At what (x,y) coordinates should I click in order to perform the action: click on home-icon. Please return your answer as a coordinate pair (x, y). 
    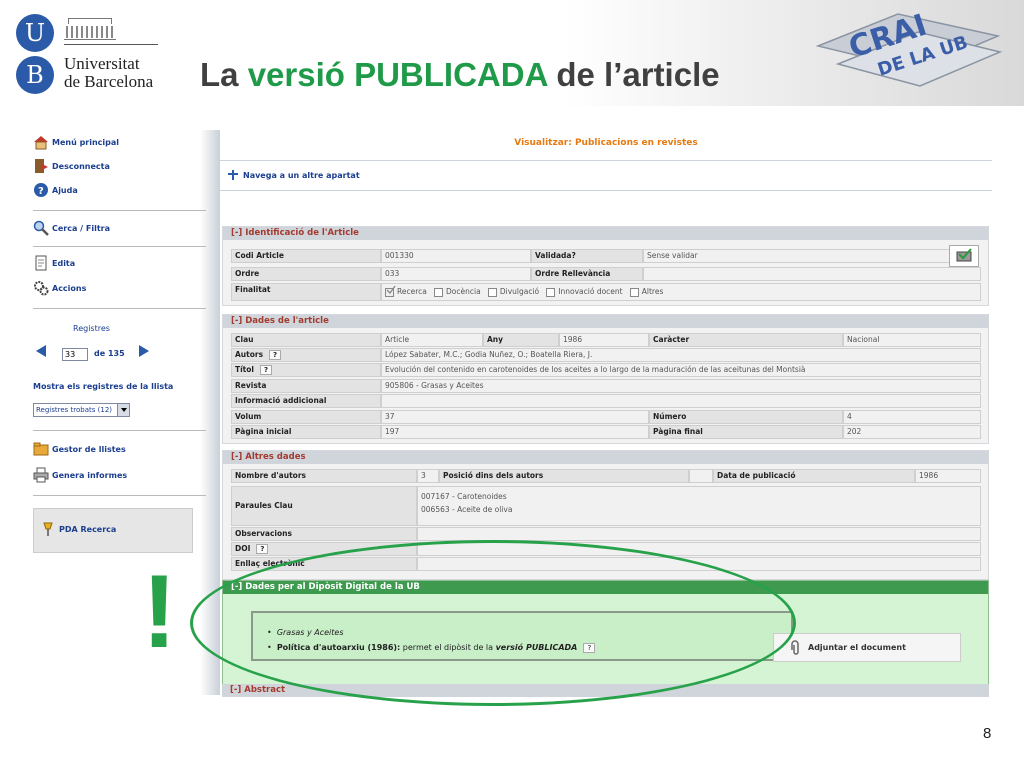
    Looking at the image, I should click on (41, 142).